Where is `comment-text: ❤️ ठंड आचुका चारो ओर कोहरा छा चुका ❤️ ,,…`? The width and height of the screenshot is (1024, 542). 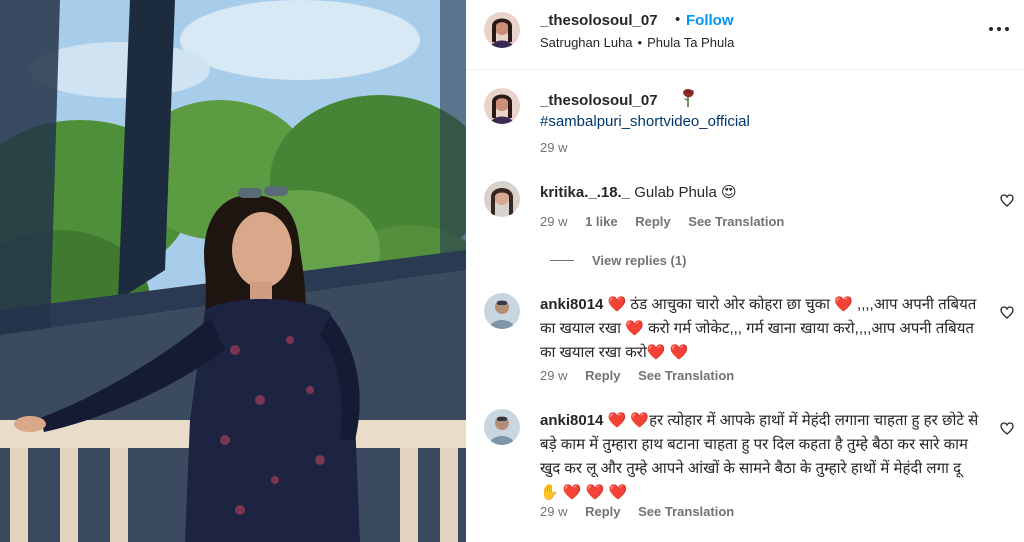 comment-text: ❤️ ठंड आचुका चारो ओर कोहरा छा चुका ❤️ ,,… is located at coordinates (758, 328).